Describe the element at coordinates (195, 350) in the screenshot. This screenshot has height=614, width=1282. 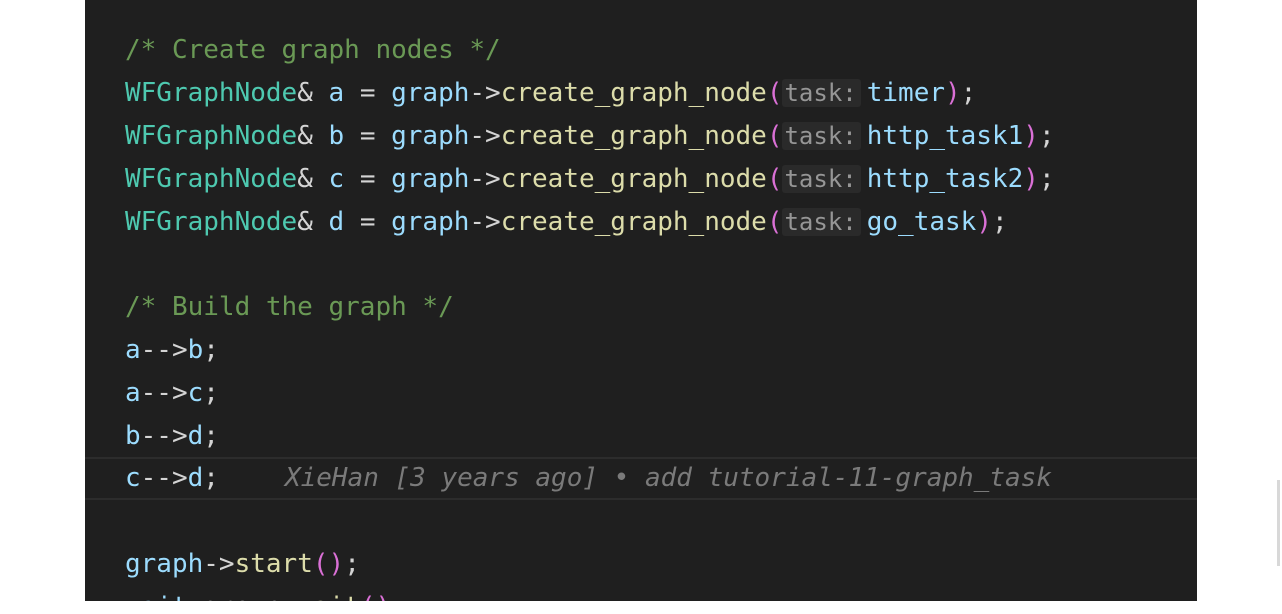
I see `edge-to: b` at that location.